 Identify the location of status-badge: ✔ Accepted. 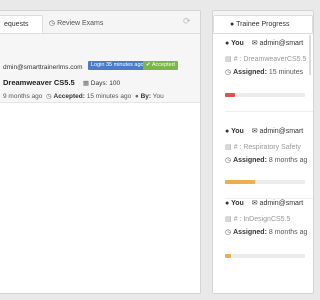
(160, 65).